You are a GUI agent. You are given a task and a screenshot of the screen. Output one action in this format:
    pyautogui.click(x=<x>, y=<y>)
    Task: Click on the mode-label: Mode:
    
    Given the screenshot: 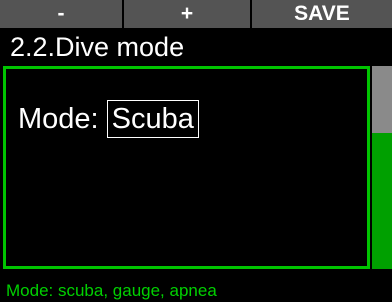 What is the action you would take?
    pyautogui.click(x=58, y=118)
    